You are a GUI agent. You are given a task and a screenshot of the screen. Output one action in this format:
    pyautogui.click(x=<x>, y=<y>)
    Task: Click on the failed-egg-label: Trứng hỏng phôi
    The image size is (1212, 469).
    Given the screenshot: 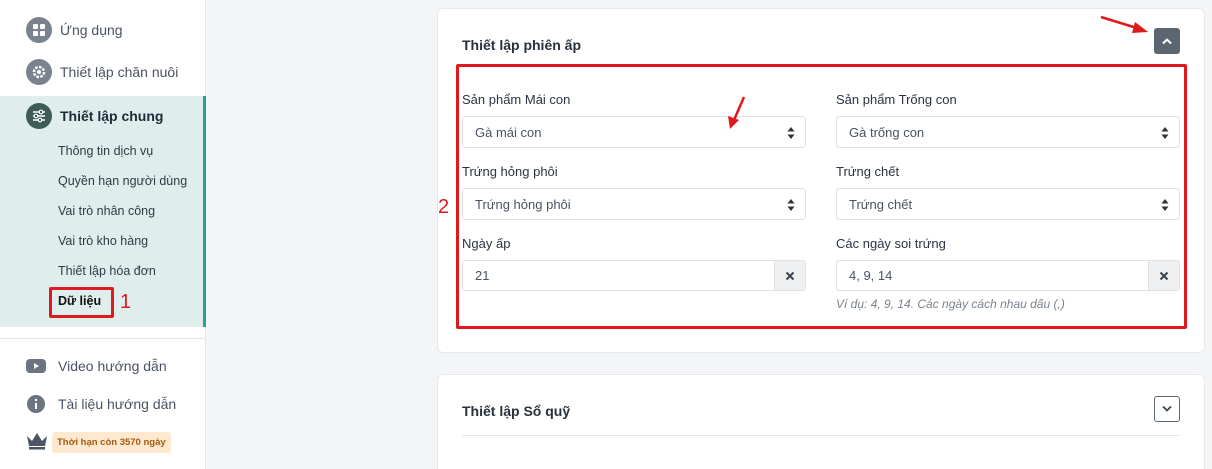 What is the action you would take?
    pyautogui.click(x=510, y=171)
    